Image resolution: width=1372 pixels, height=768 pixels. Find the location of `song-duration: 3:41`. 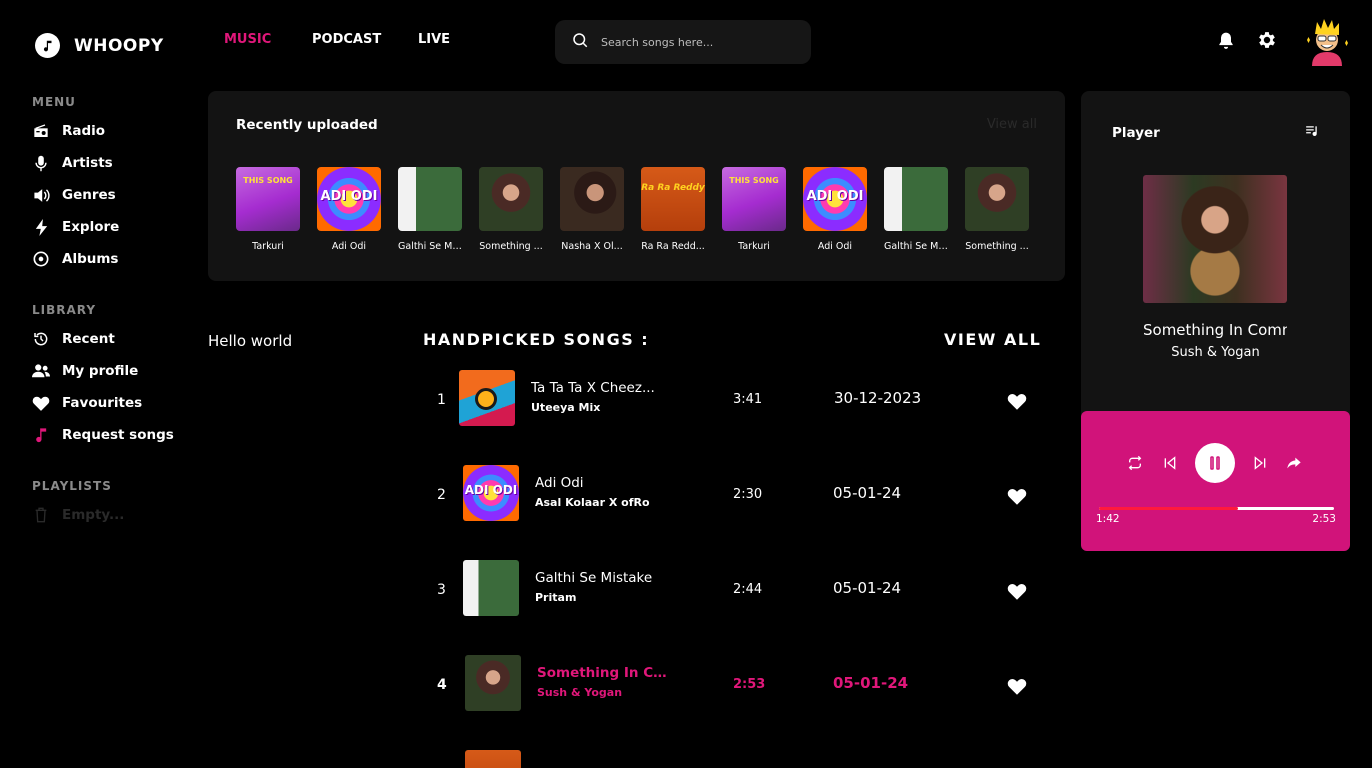

song-duration: 3:41 is located at coordinates (748, 399).